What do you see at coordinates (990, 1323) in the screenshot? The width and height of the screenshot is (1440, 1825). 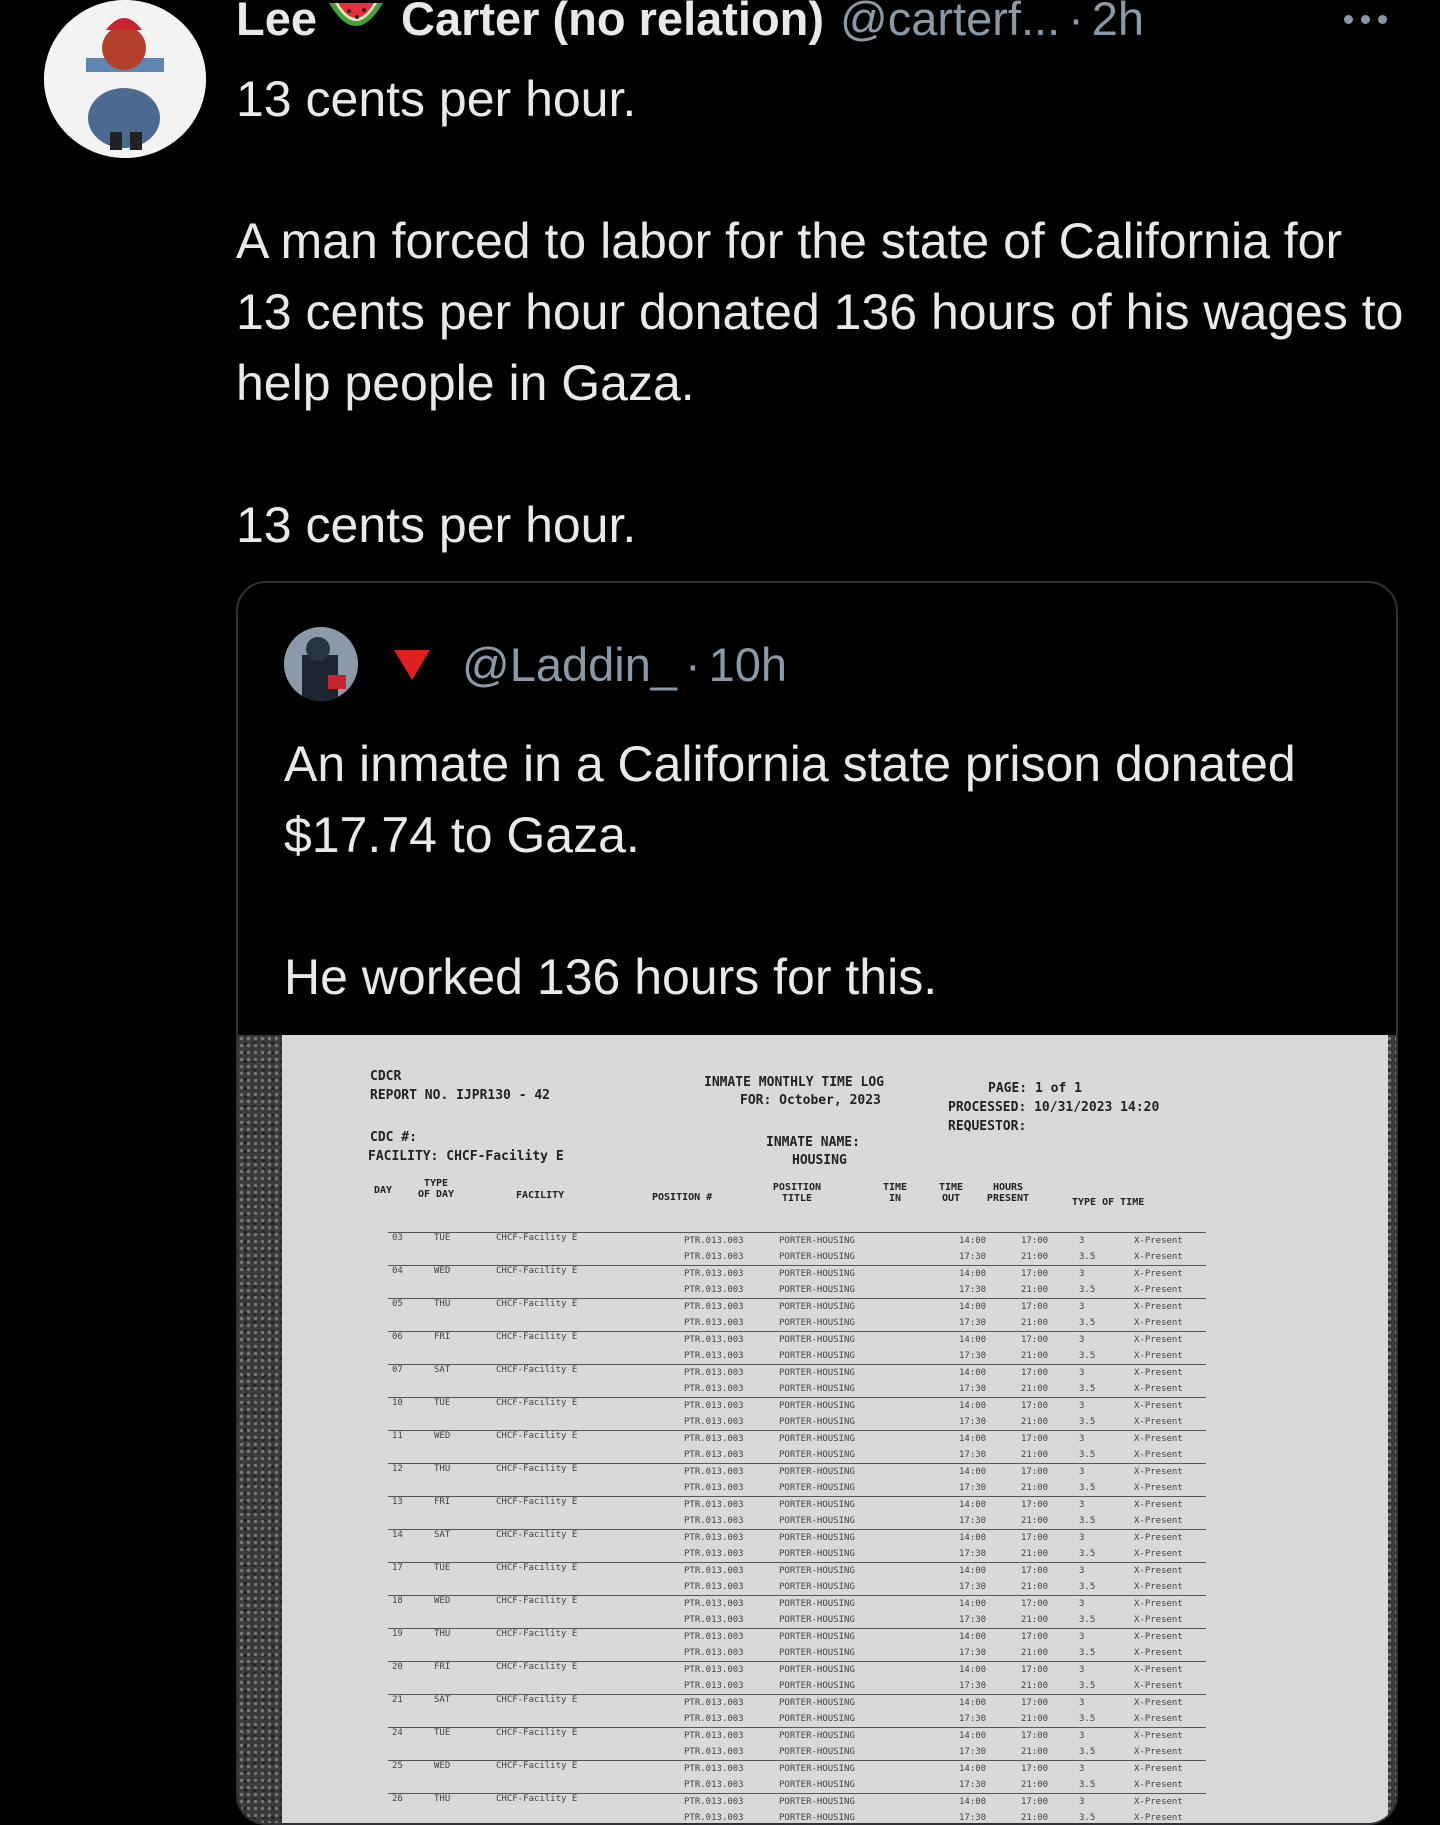 I see `cell-line: 17:30` at bounding box center [990, 1323].